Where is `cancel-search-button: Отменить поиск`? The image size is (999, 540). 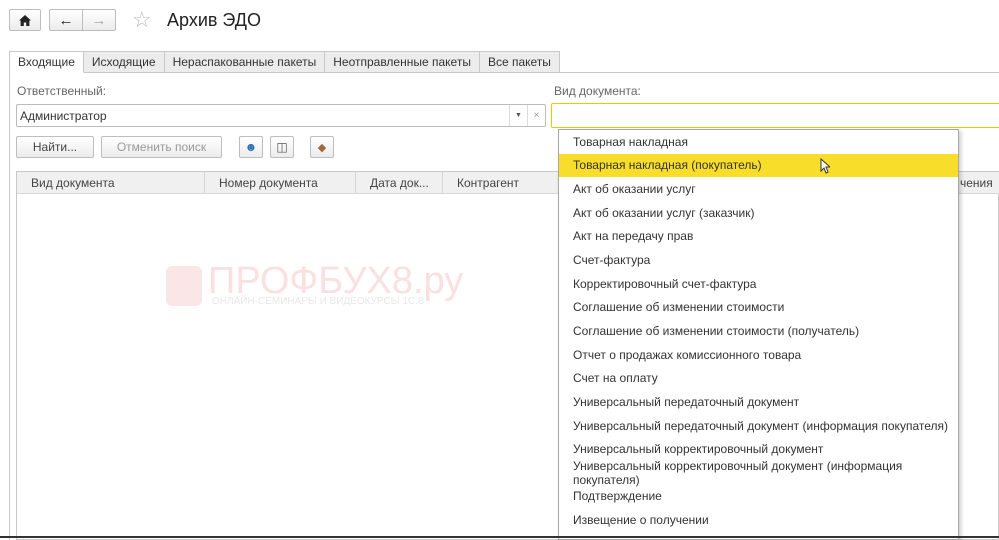
cancel-search-button: Отменить поиск is located at coordinates (161, 147).